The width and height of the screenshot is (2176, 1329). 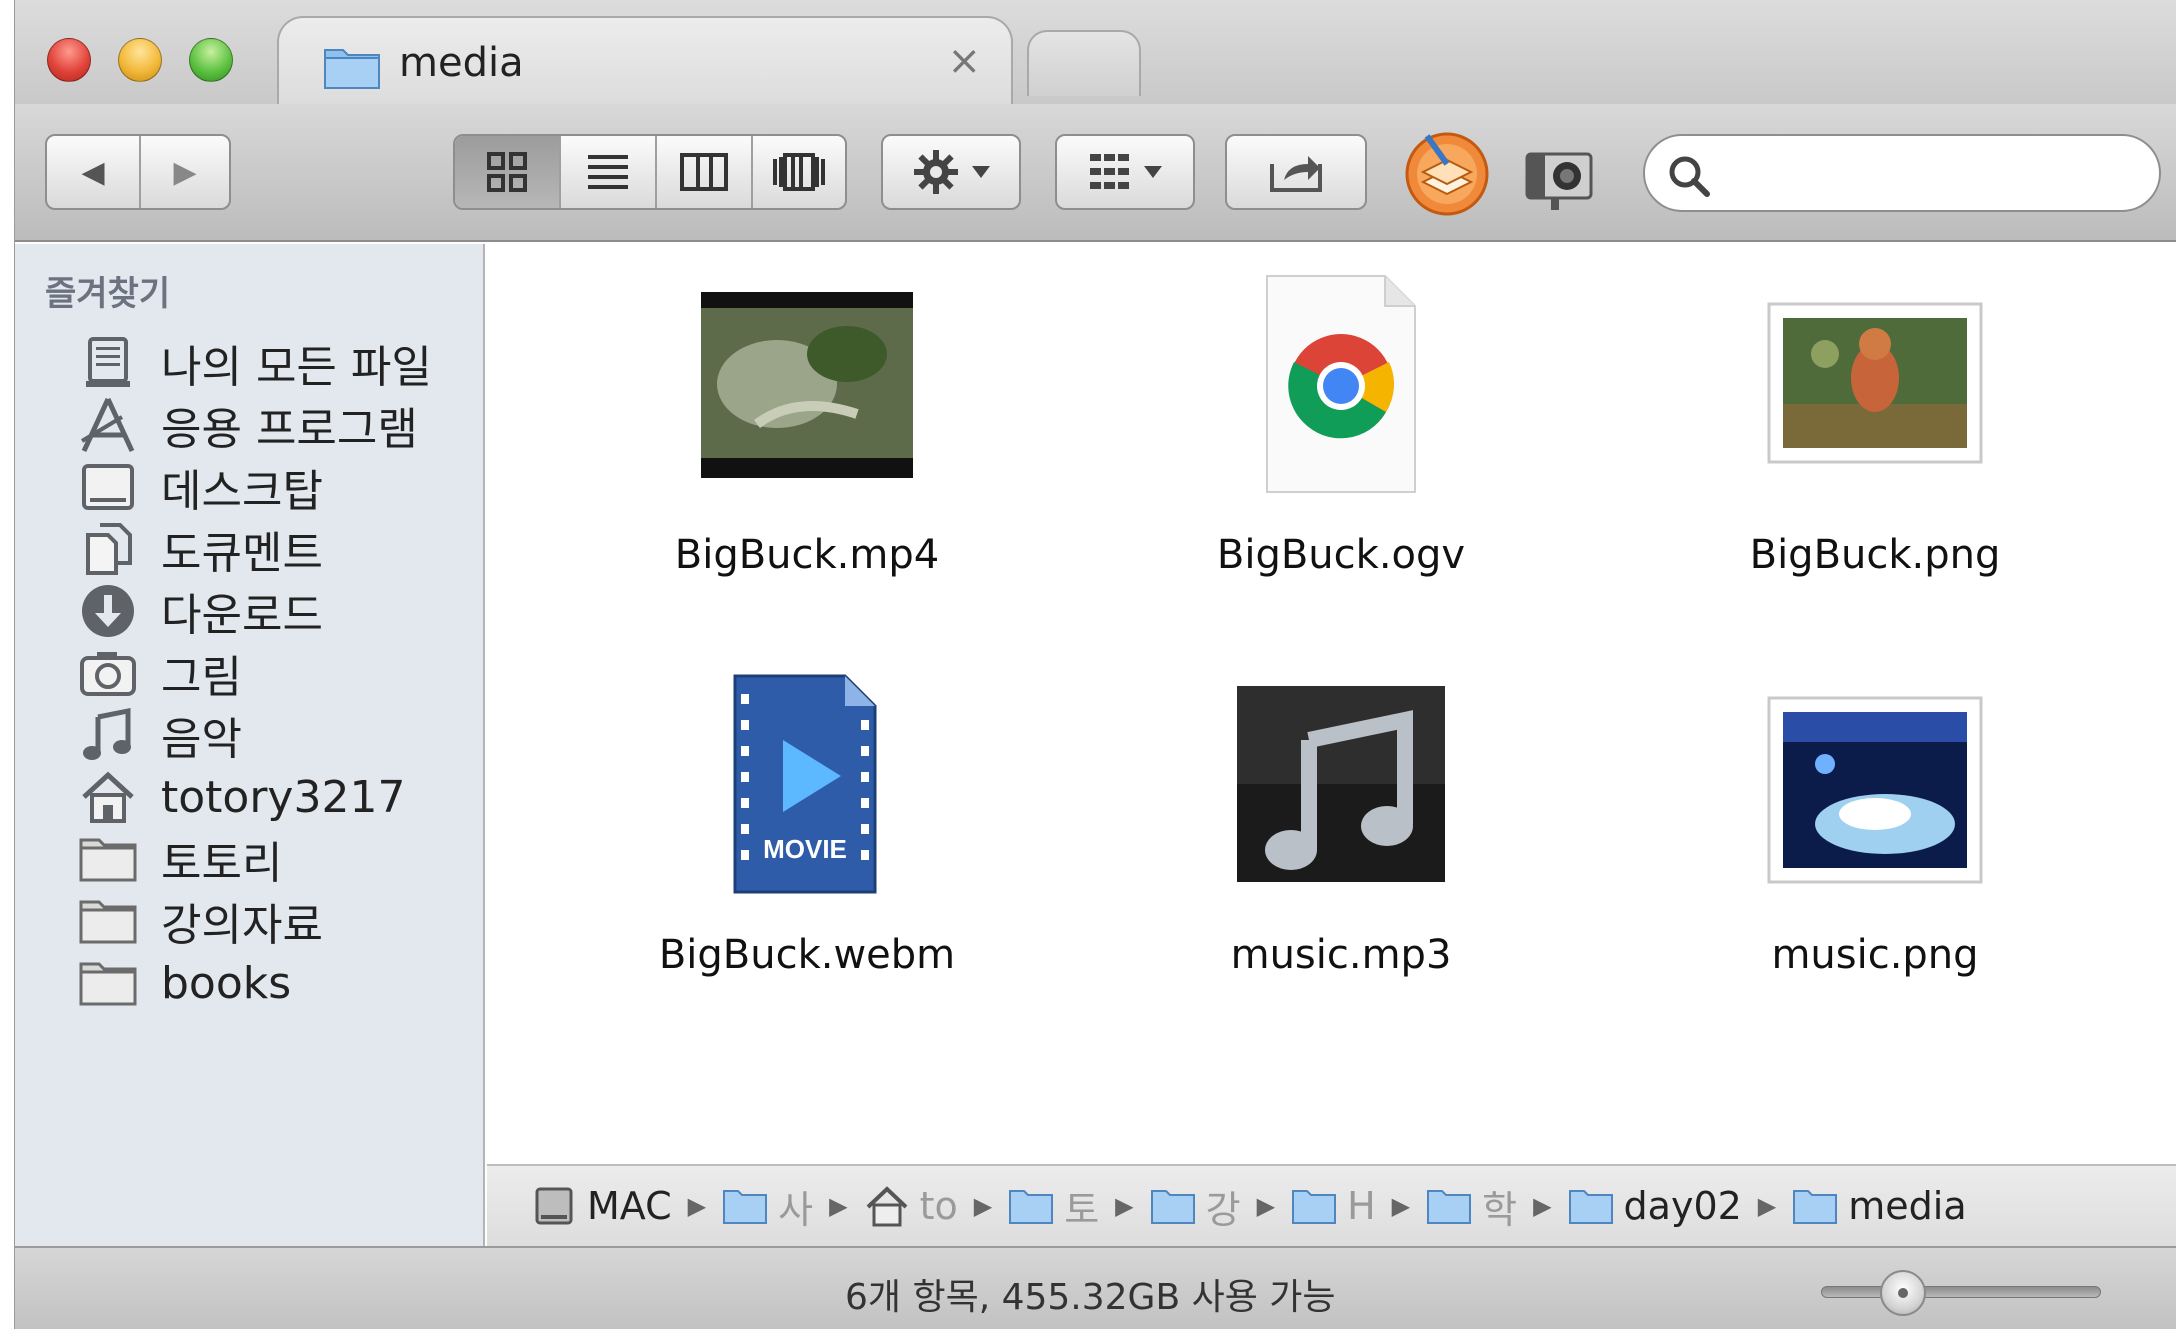 I want to click on path-crumb-label: media, so click(x=1907, y=1206).